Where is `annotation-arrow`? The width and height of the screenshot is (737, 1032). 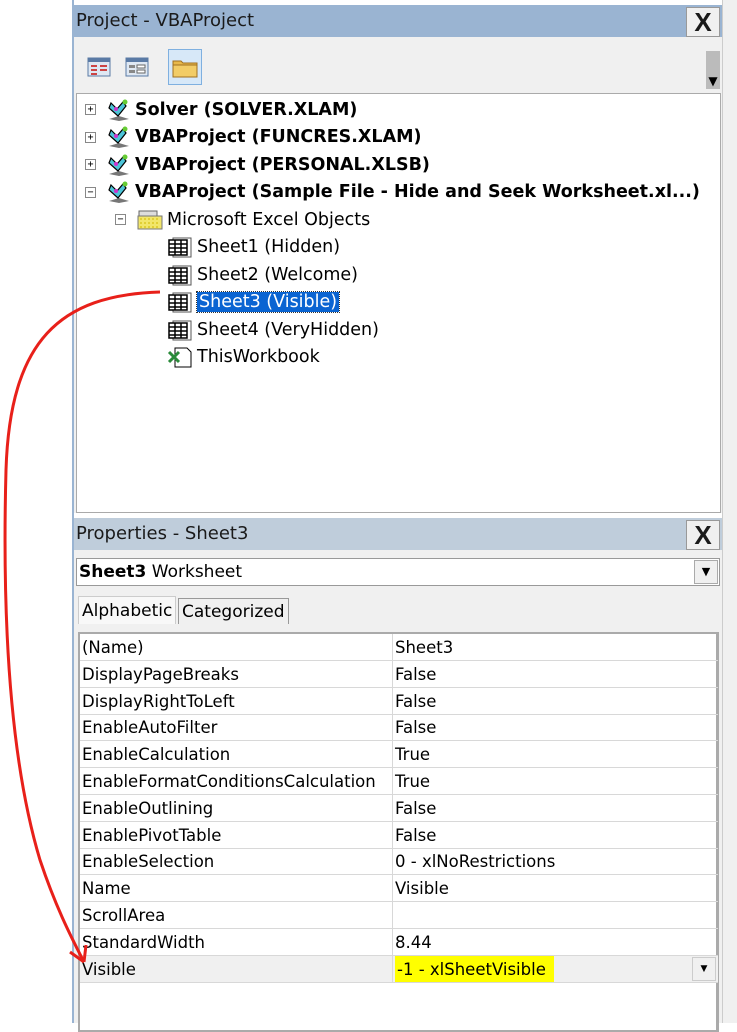
annotation-arrow is located at coordinates (82, 627).